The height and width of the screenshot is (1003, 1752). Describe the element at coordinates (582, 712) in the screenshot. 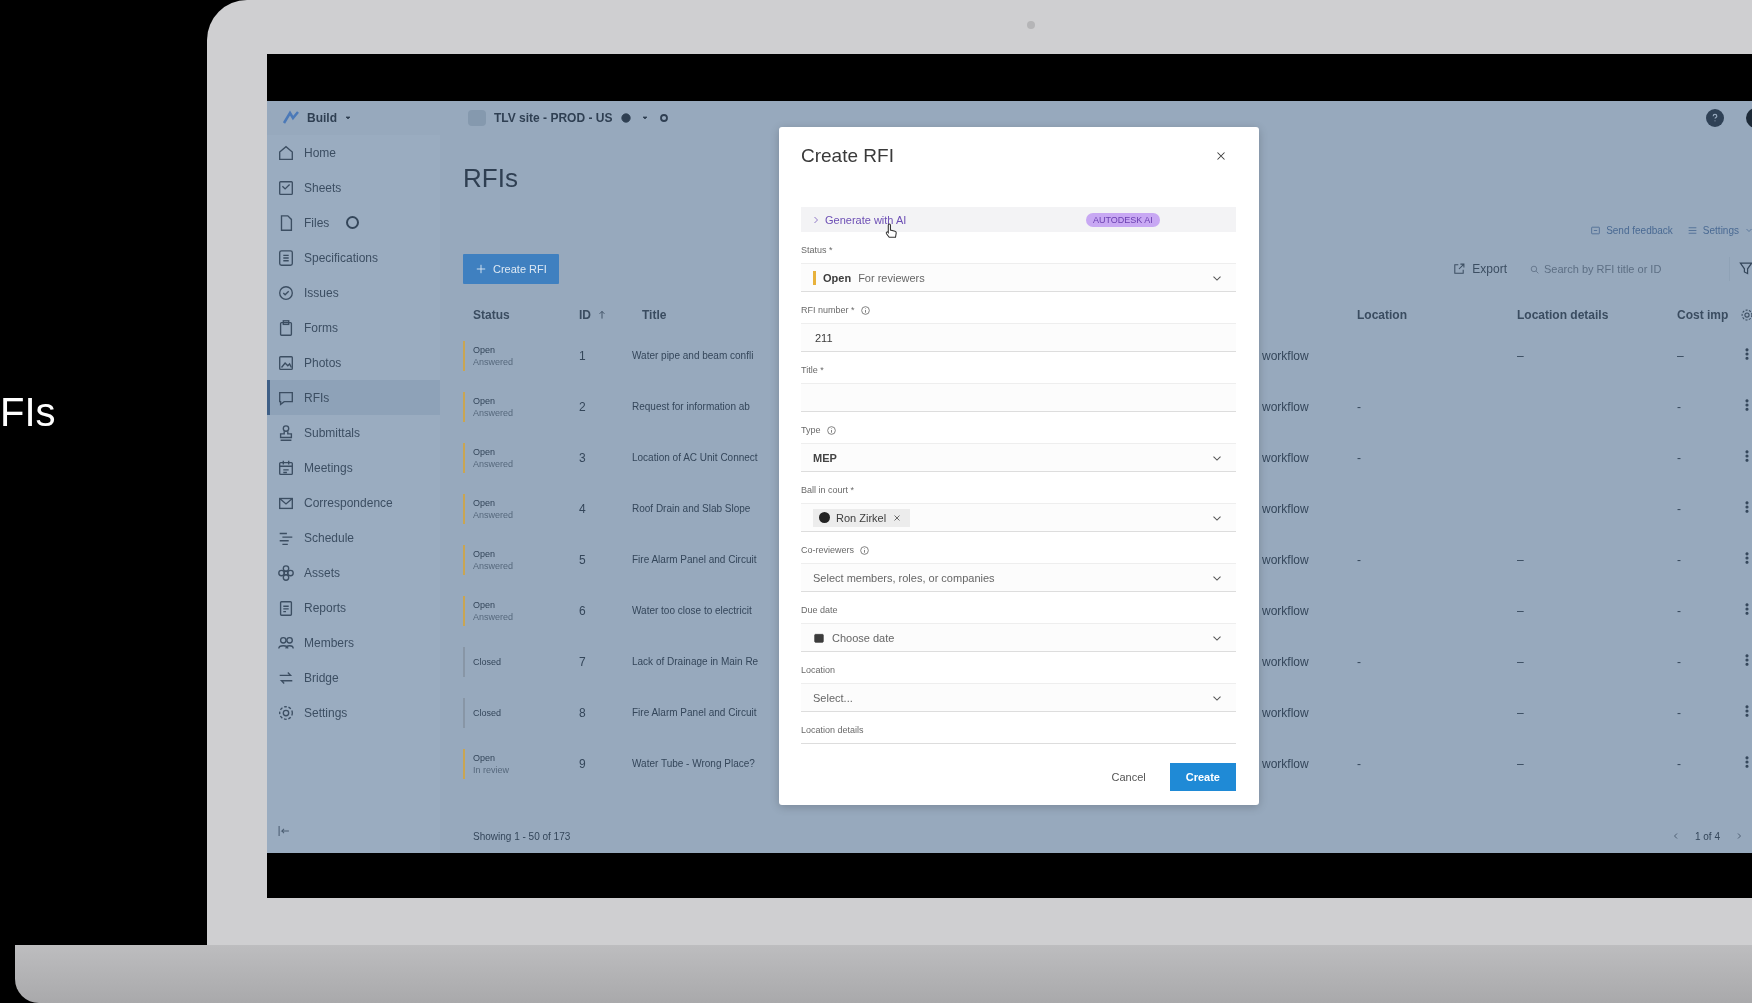

I see `table-cell: 8` at that location.